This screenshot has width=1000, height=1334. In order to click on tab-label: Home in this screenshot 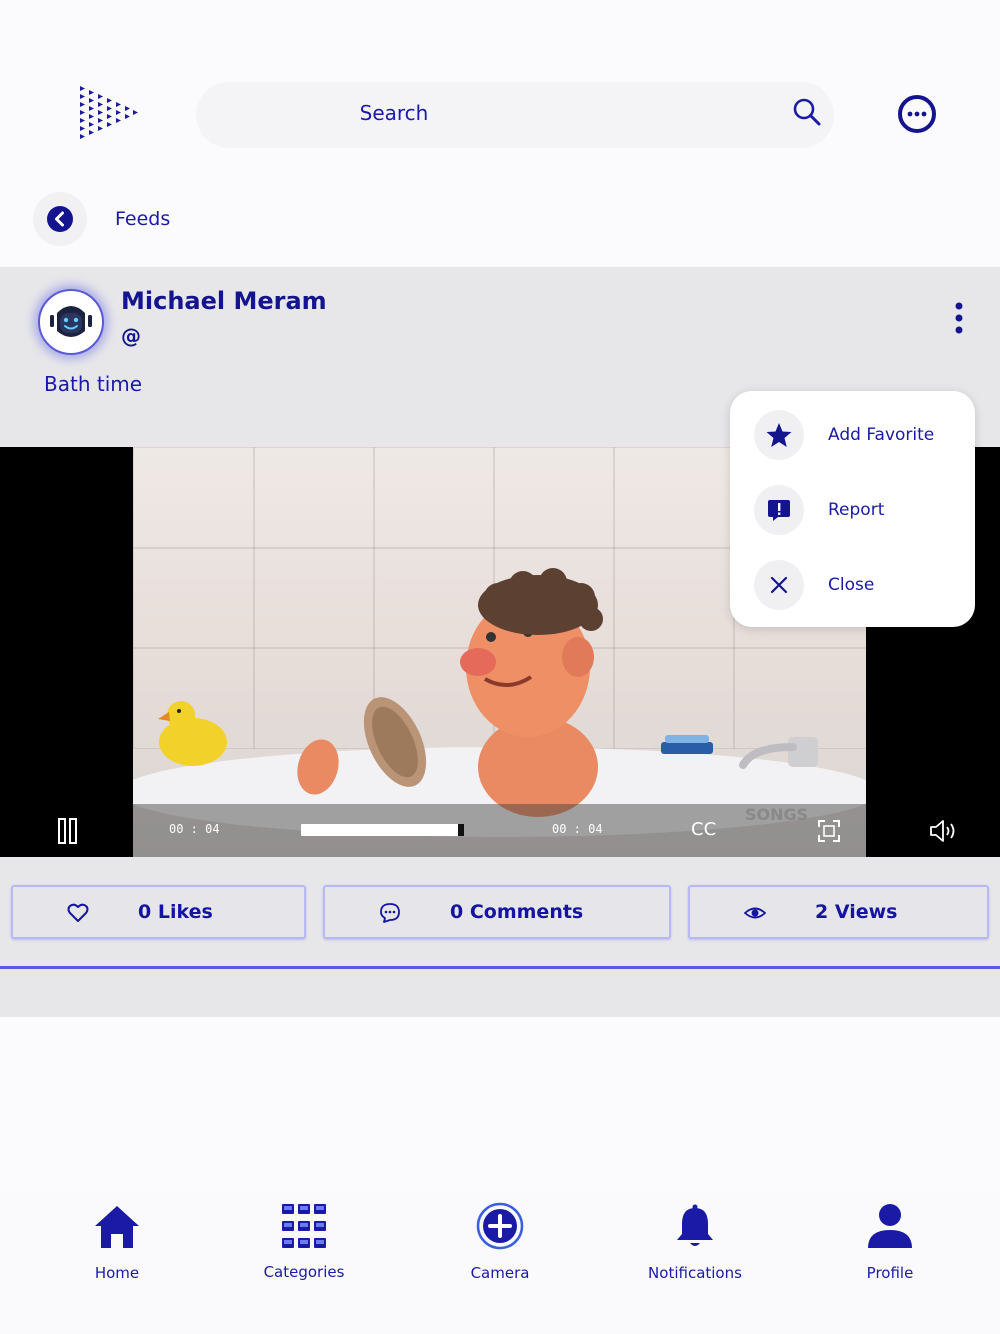, I will do `click(117, 1273)`.